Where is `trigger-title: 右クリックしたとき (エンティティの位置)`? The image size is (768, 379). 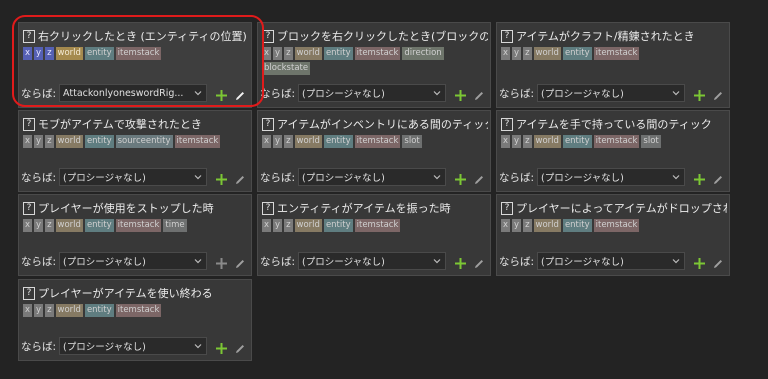 trigger-title: 右クリックしたとき (エンティティの位置) is located at coordinates (142, 36).